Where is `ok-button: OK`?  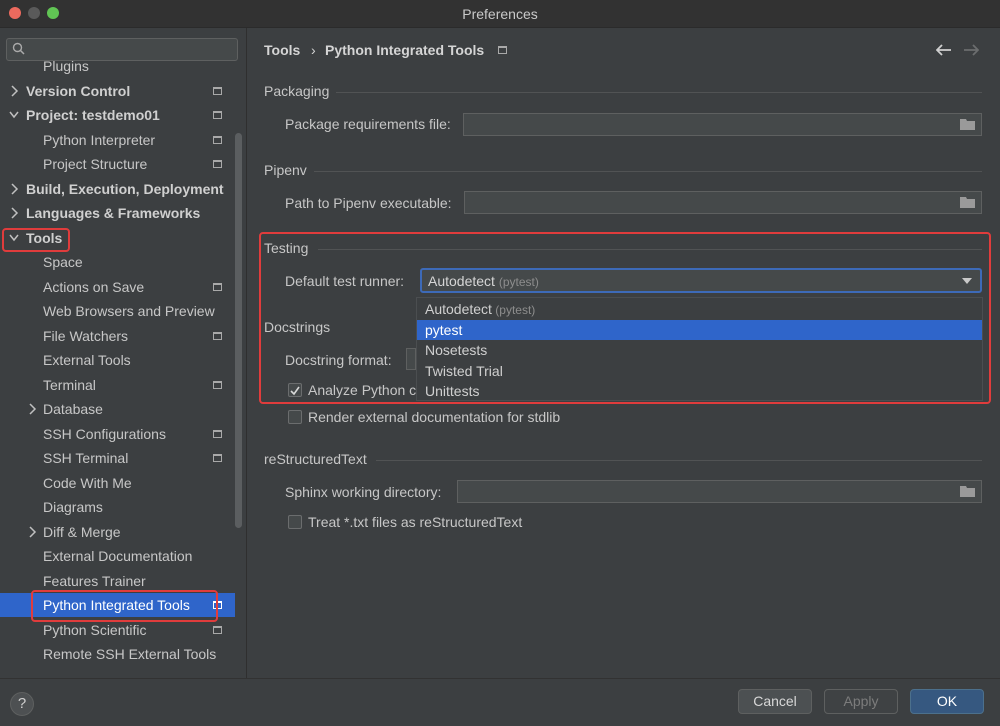
ok-button: OK is located at coordinates (947, 701).